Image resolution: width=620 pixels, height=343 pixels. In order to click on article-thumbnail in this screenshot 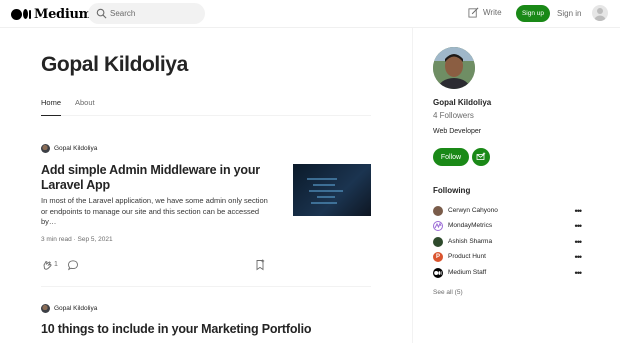, I will do `click(332, 190)`.